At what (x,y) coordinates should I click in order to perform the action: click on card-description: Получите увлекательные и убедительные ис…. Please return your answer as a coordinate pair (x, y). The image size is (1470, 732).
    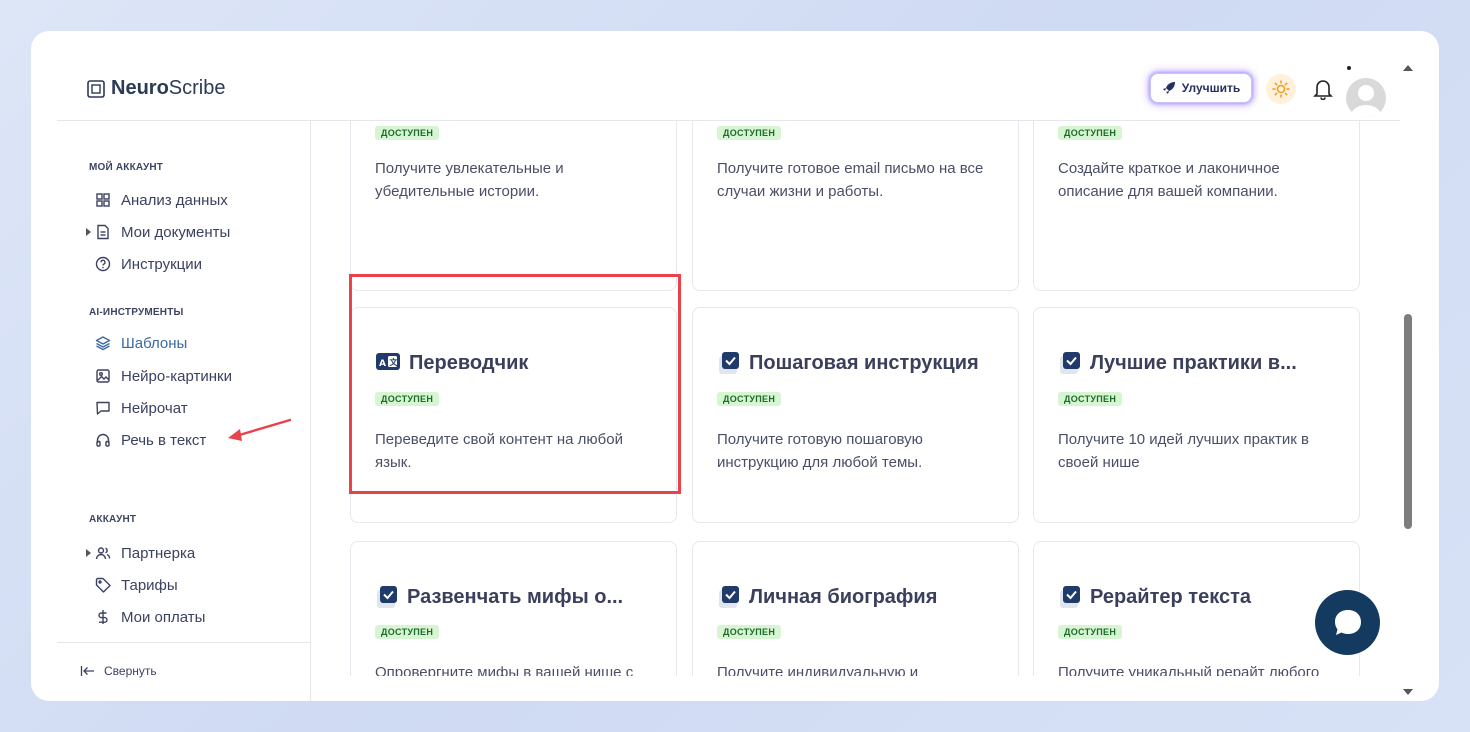
    Looking at the image, I should click on (469, 180).